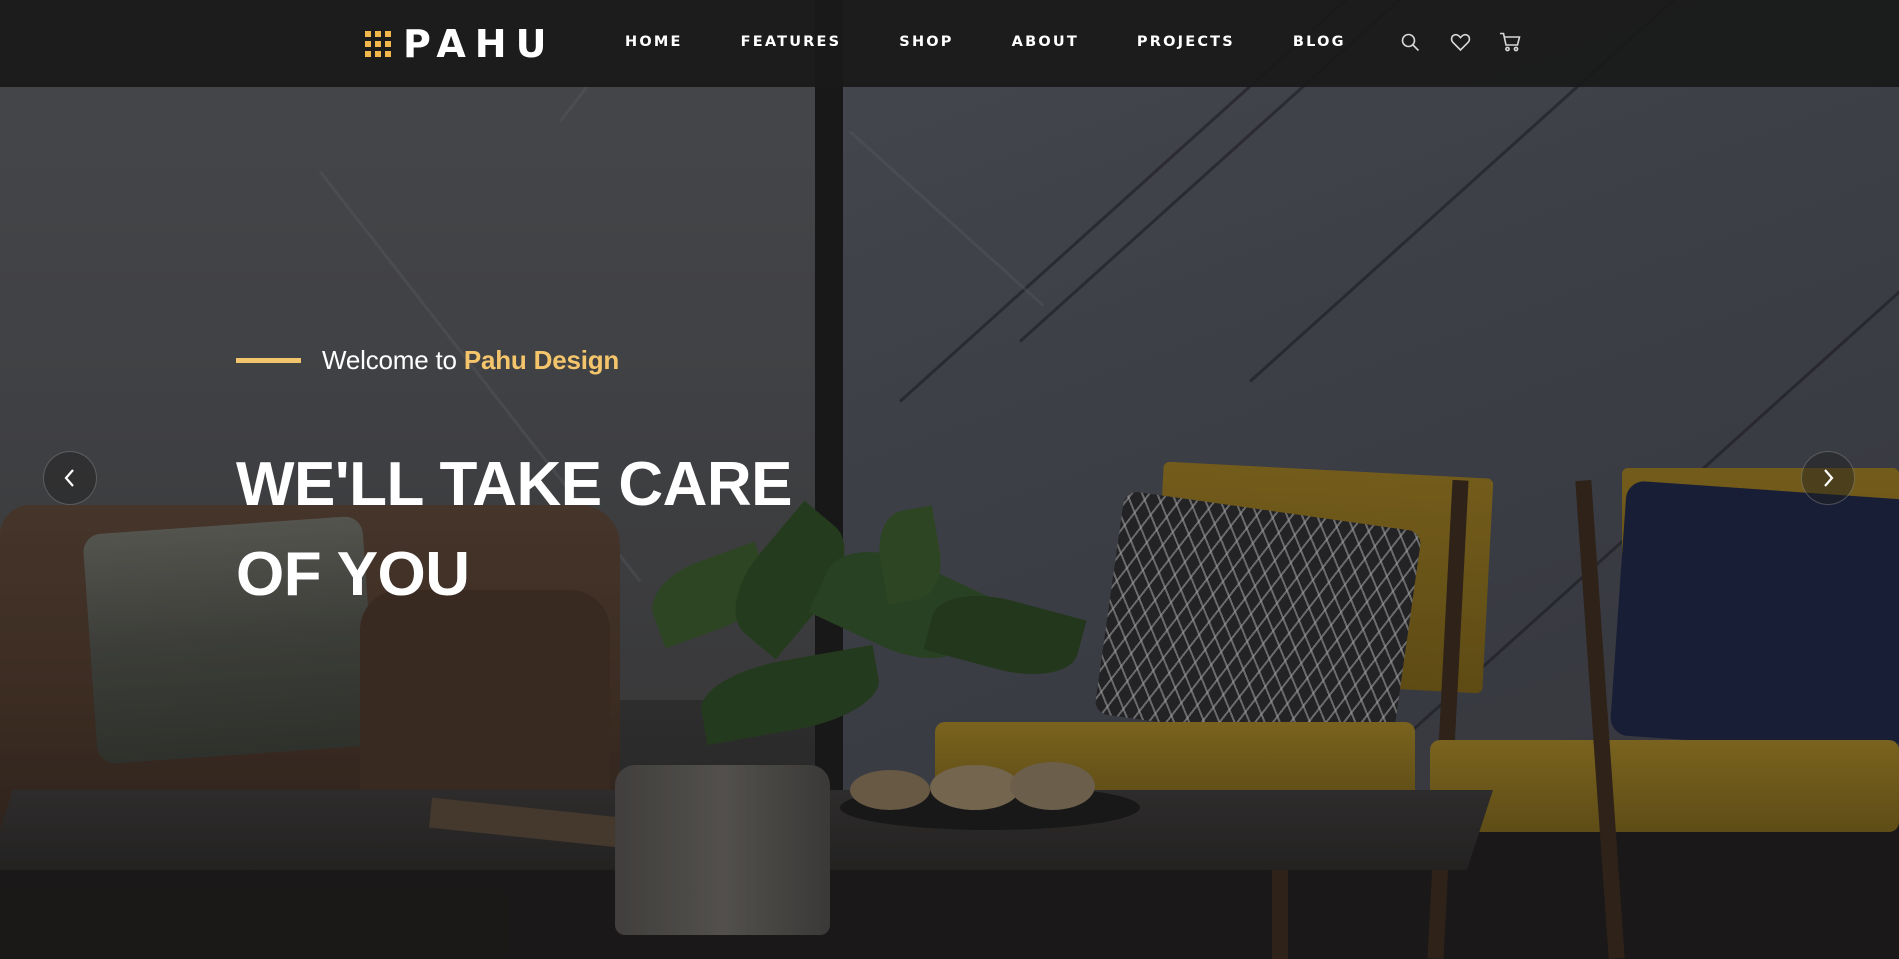 This screenshot has height=959, width=1899. I want to click on heart-icon, so click(1460, 42).